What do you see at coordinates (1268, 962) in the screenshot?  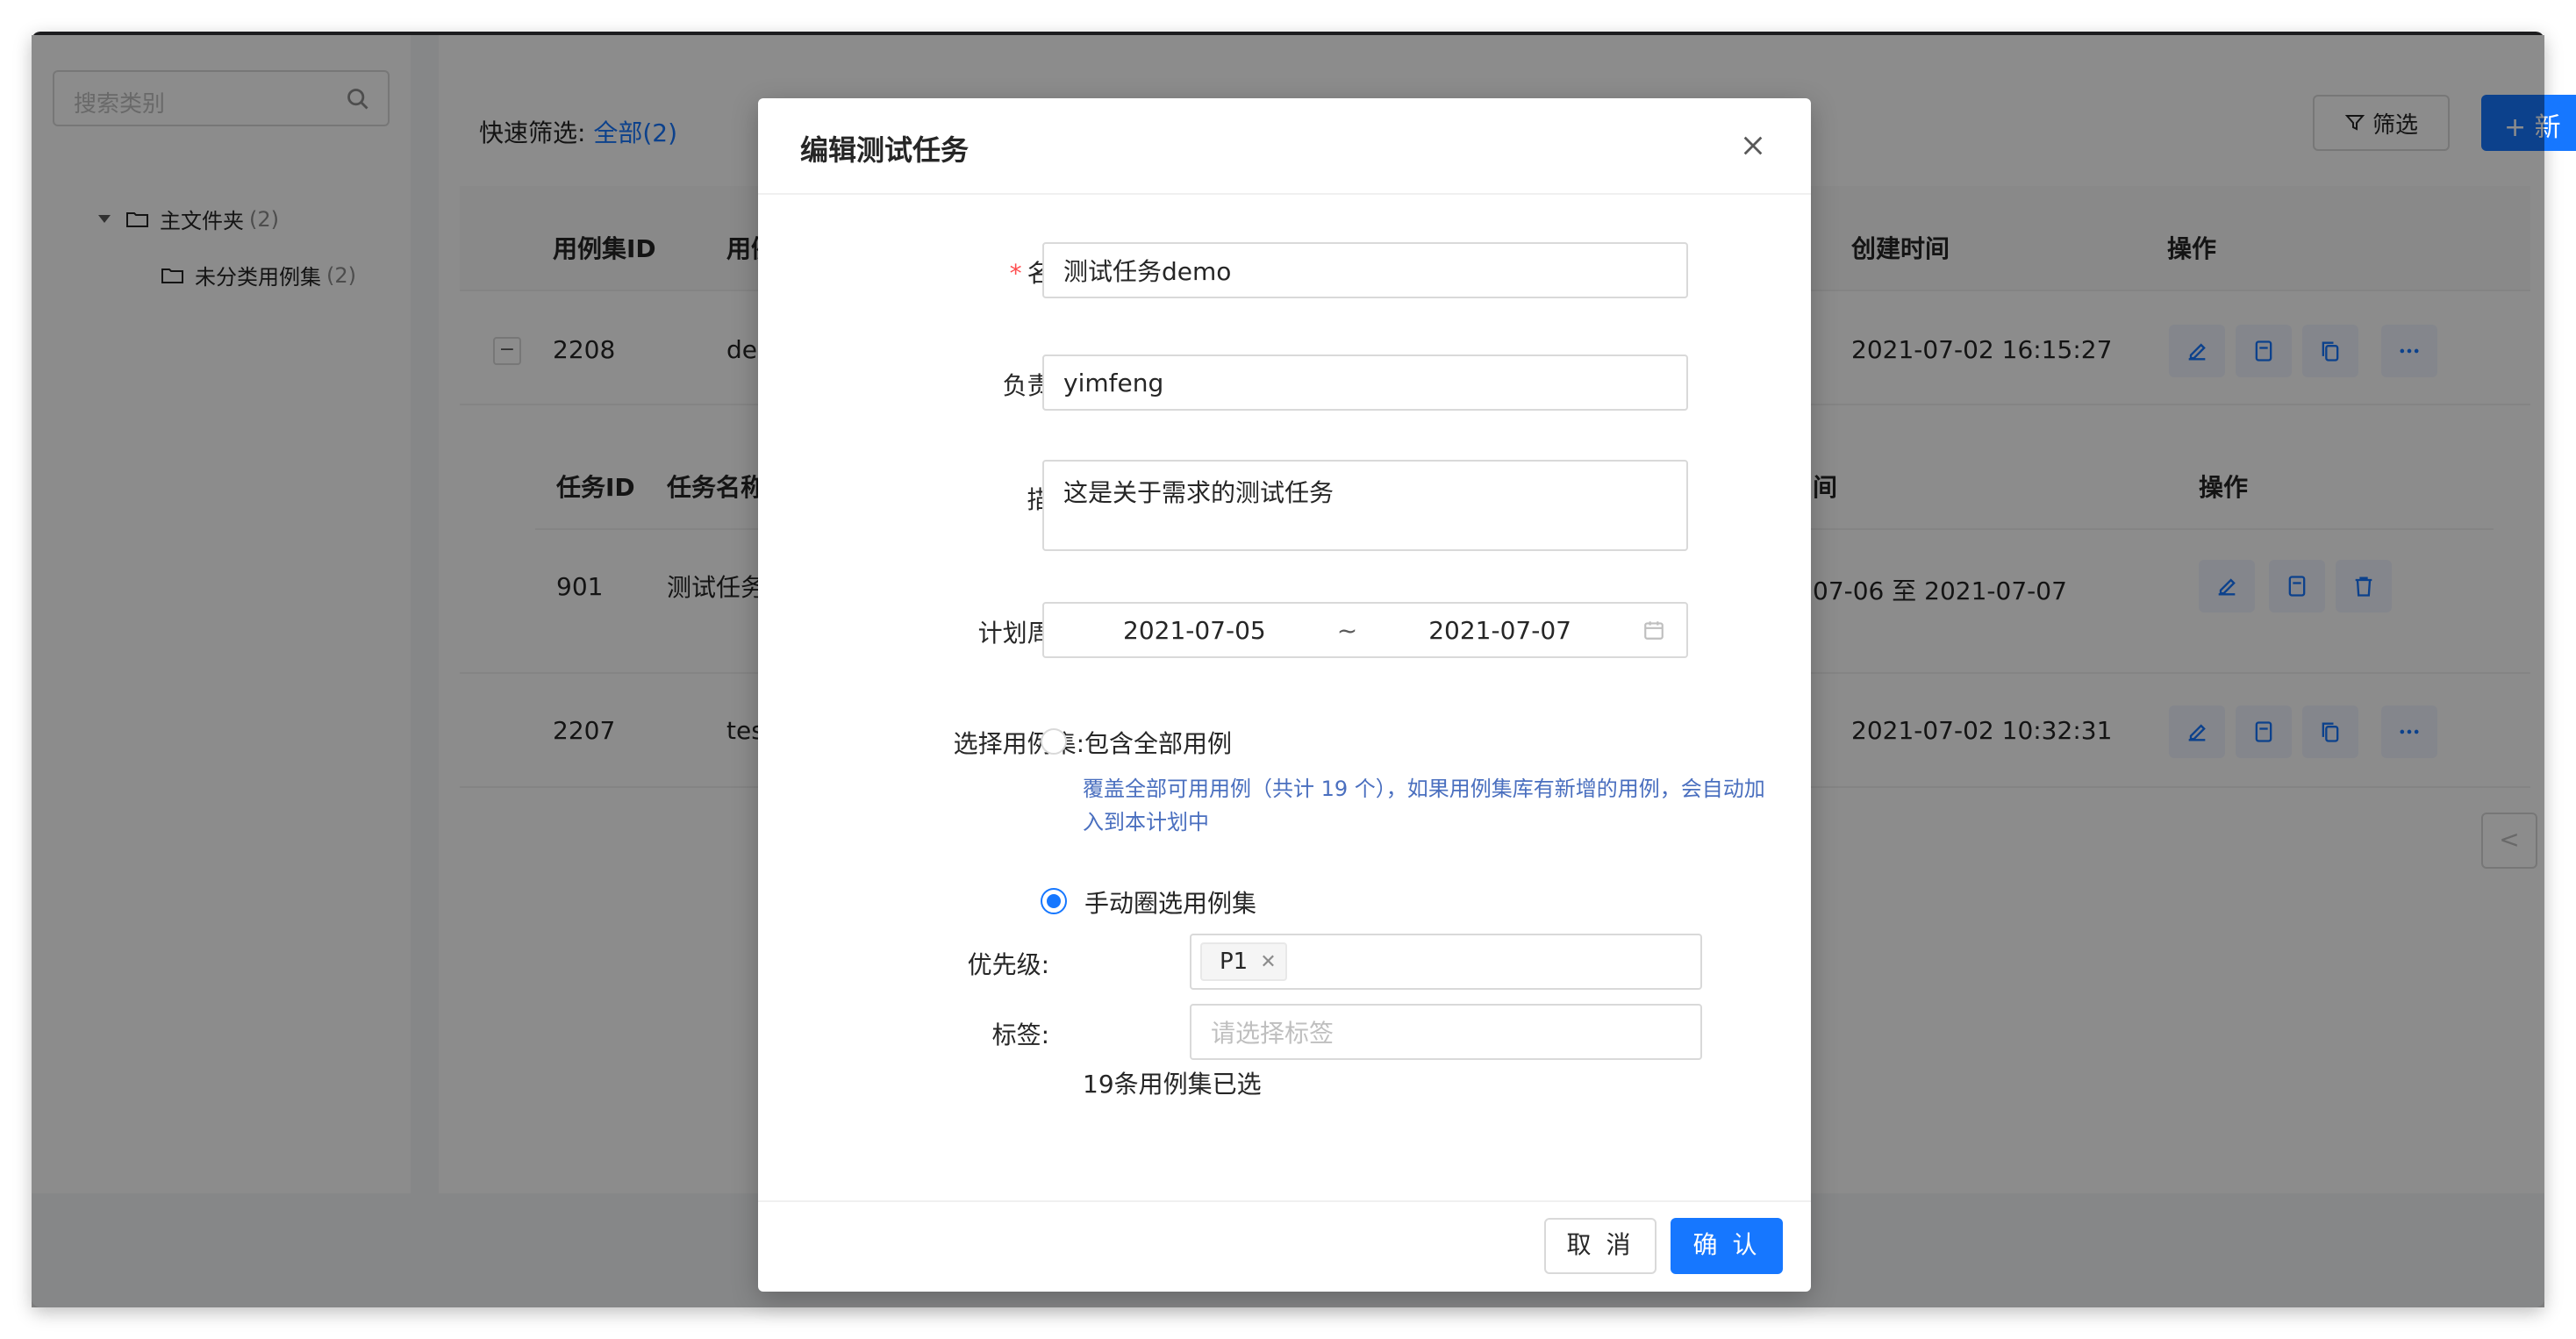 I see `tag-close-icon: ✕` at bounding box center [1268, 962].